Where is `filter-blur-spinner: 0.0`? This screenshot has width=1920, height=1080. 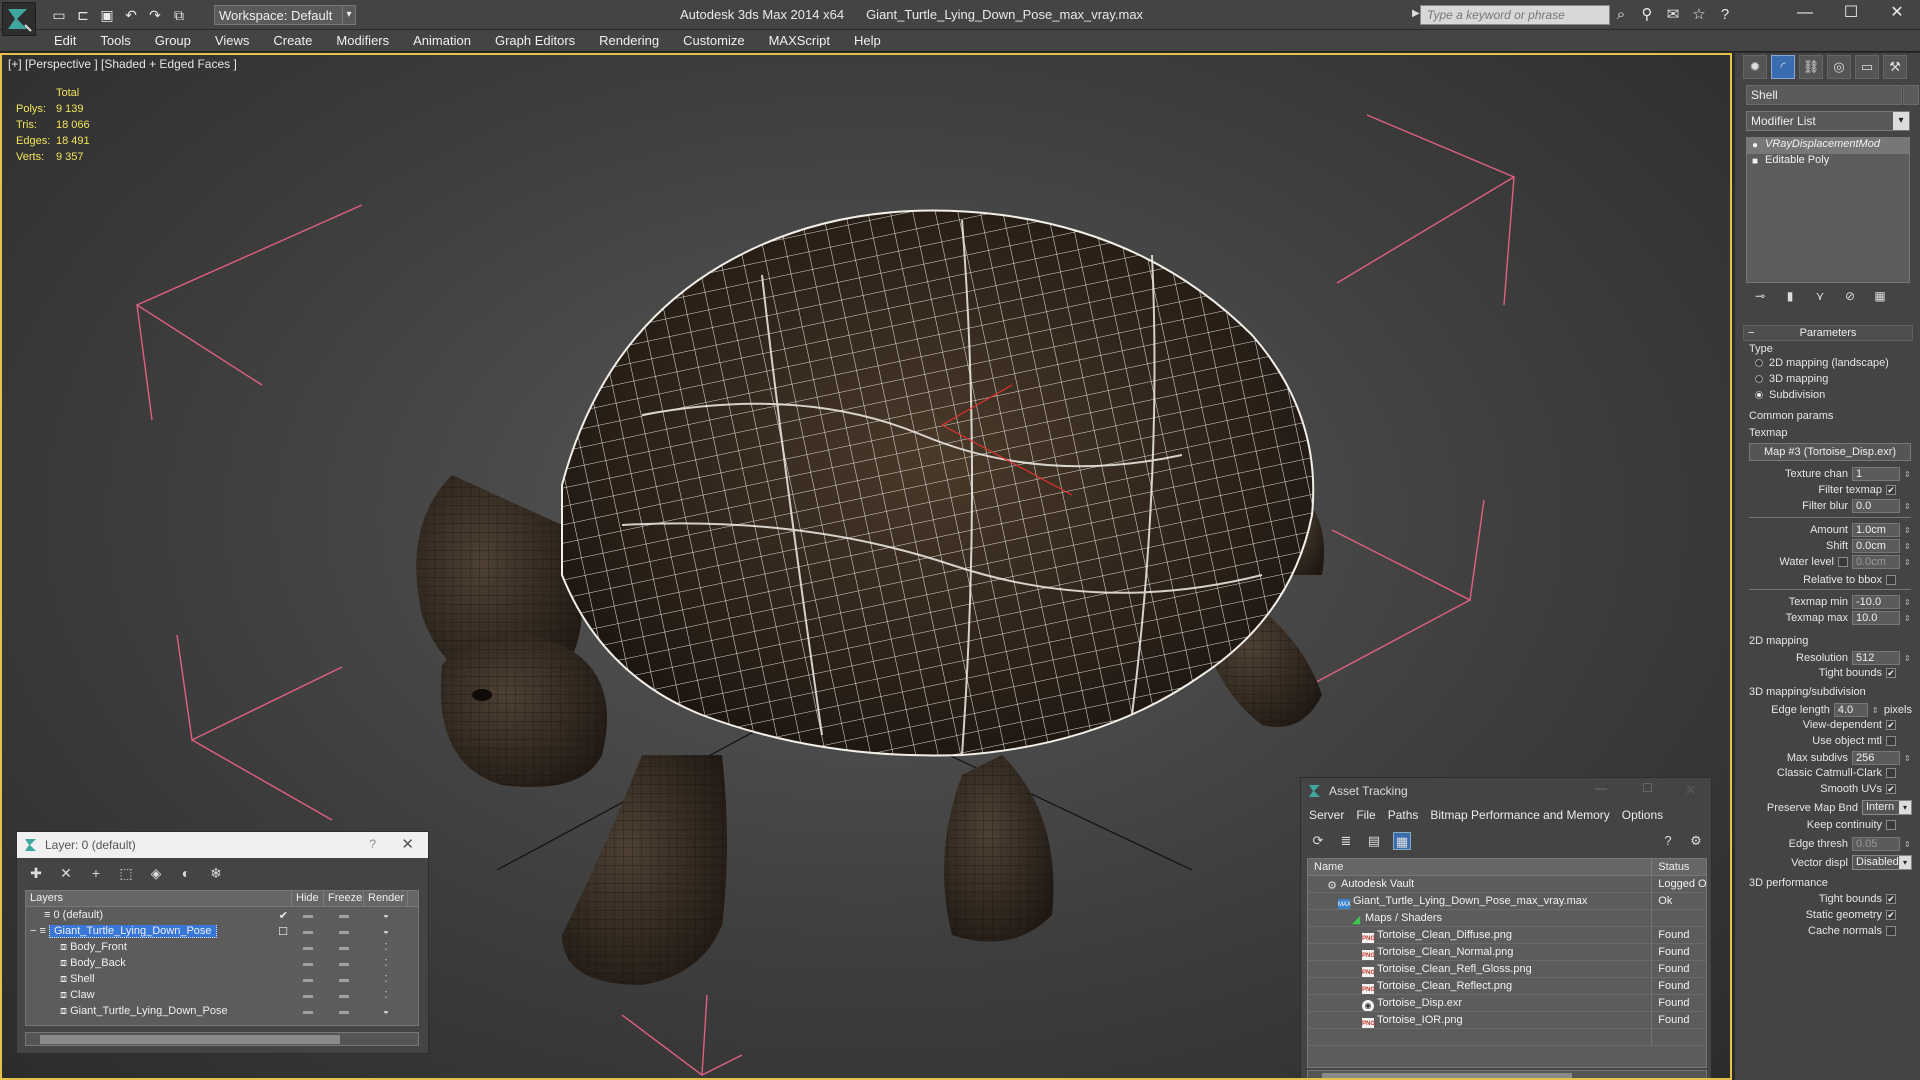
filter-blur-spinner: 0.0 is located at coordinates (1876, 506).